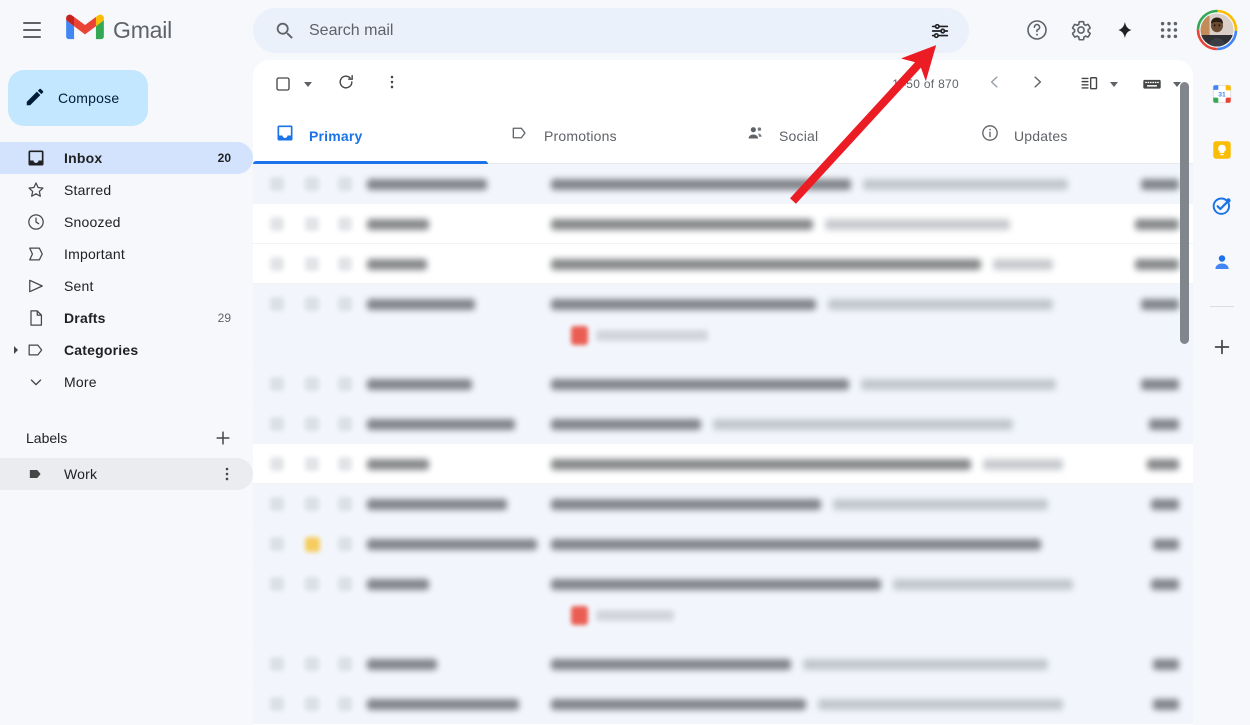 The width and height of the screenshot is (1250, 725). Describe the element at coordinates (346, 84) in the screenshot. I see `refresh-button` at that location.